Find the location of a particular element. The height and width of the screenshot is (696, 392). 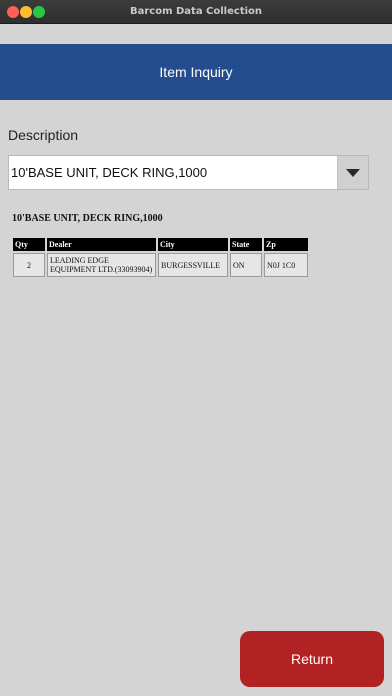

window-titlebar: Barcom Data Collection is located at coordinates (196, 12).